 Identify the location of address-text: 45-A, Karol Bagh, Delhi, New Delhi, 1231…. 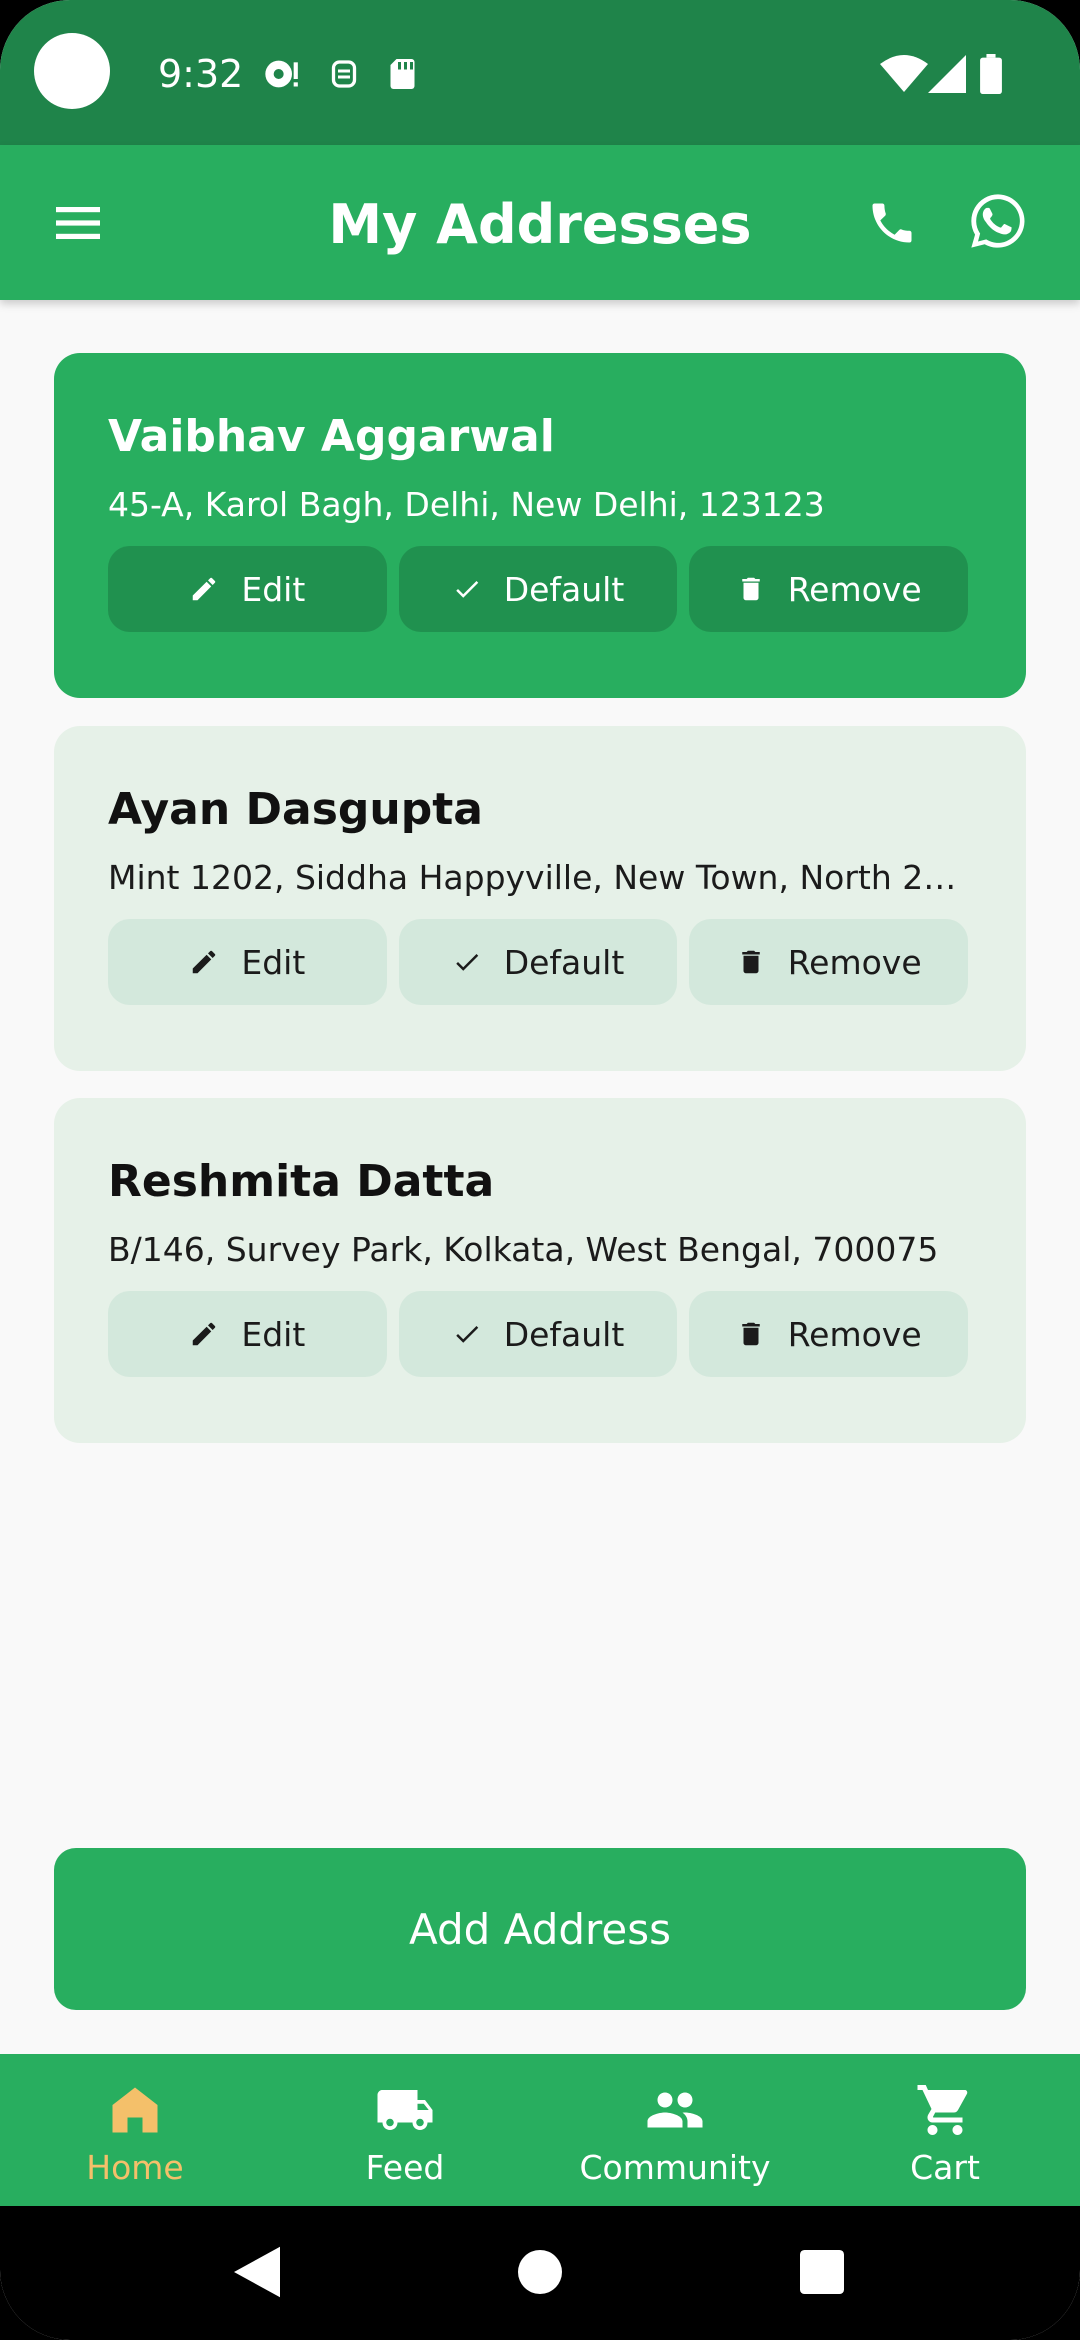
(466, 504).